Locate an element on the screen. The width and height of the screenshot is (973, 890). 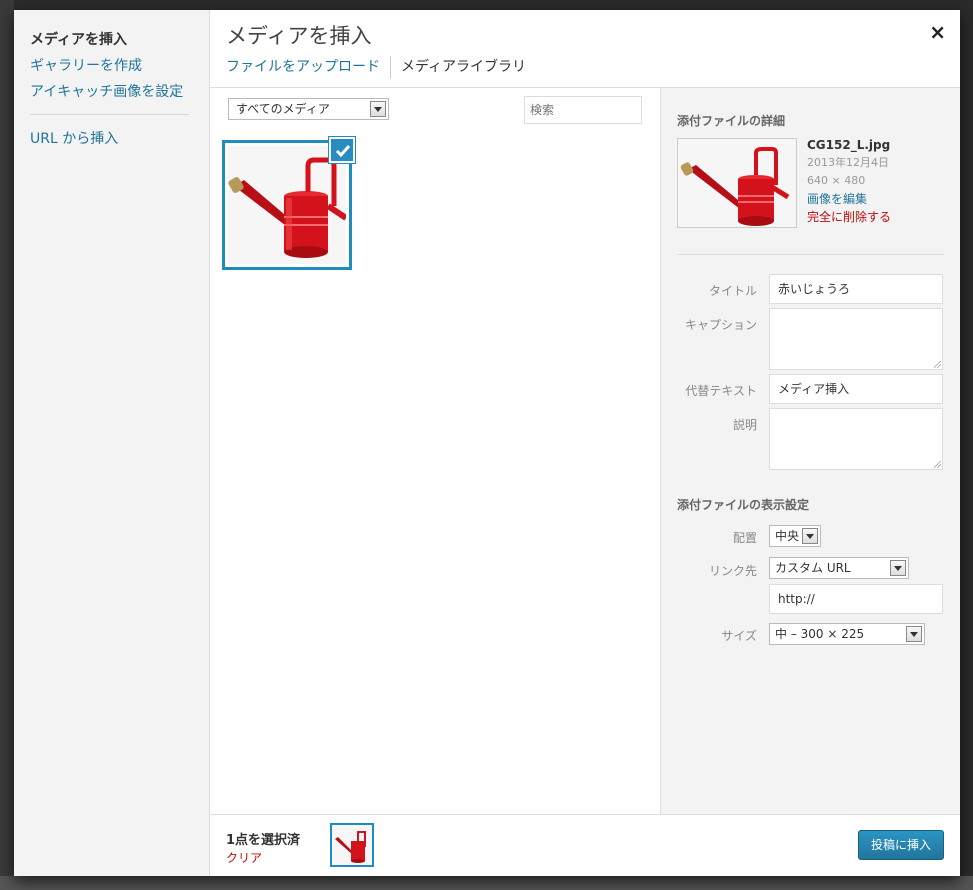
menu-separator is located at coordinates (109, 114).